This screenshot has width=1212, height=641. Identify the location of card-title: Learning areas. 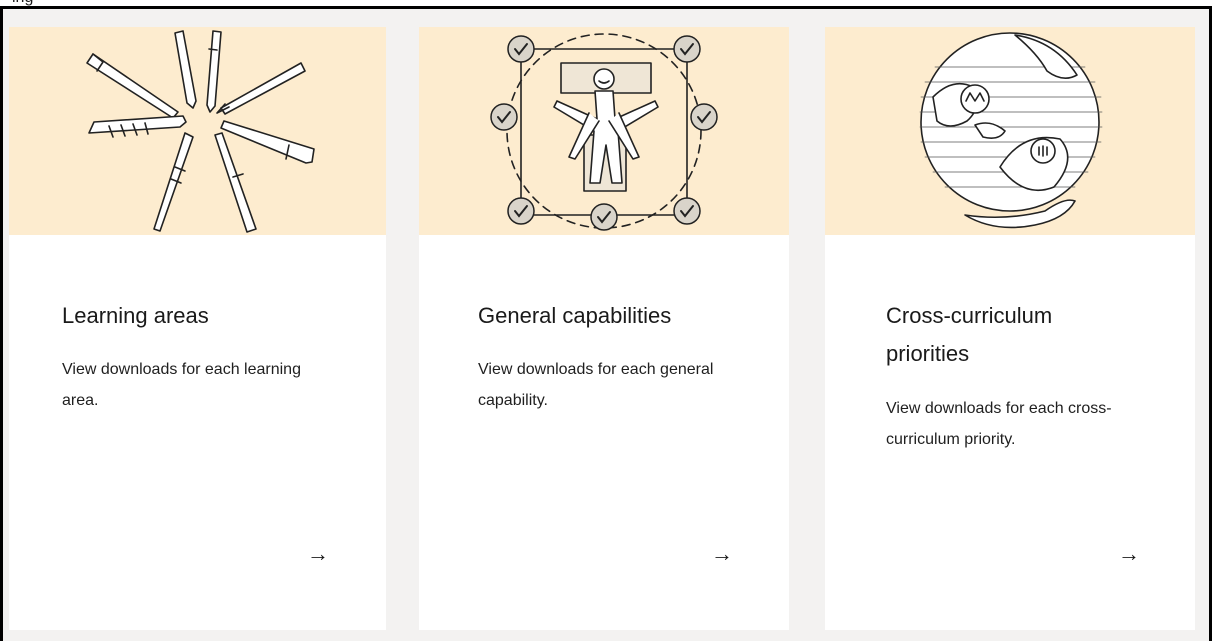
(135, 315).